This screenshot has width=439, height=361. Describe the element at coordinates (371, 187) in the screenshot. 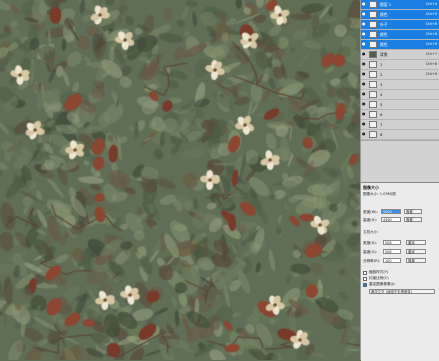

I see `dialog-title: 图像大小` at that location.